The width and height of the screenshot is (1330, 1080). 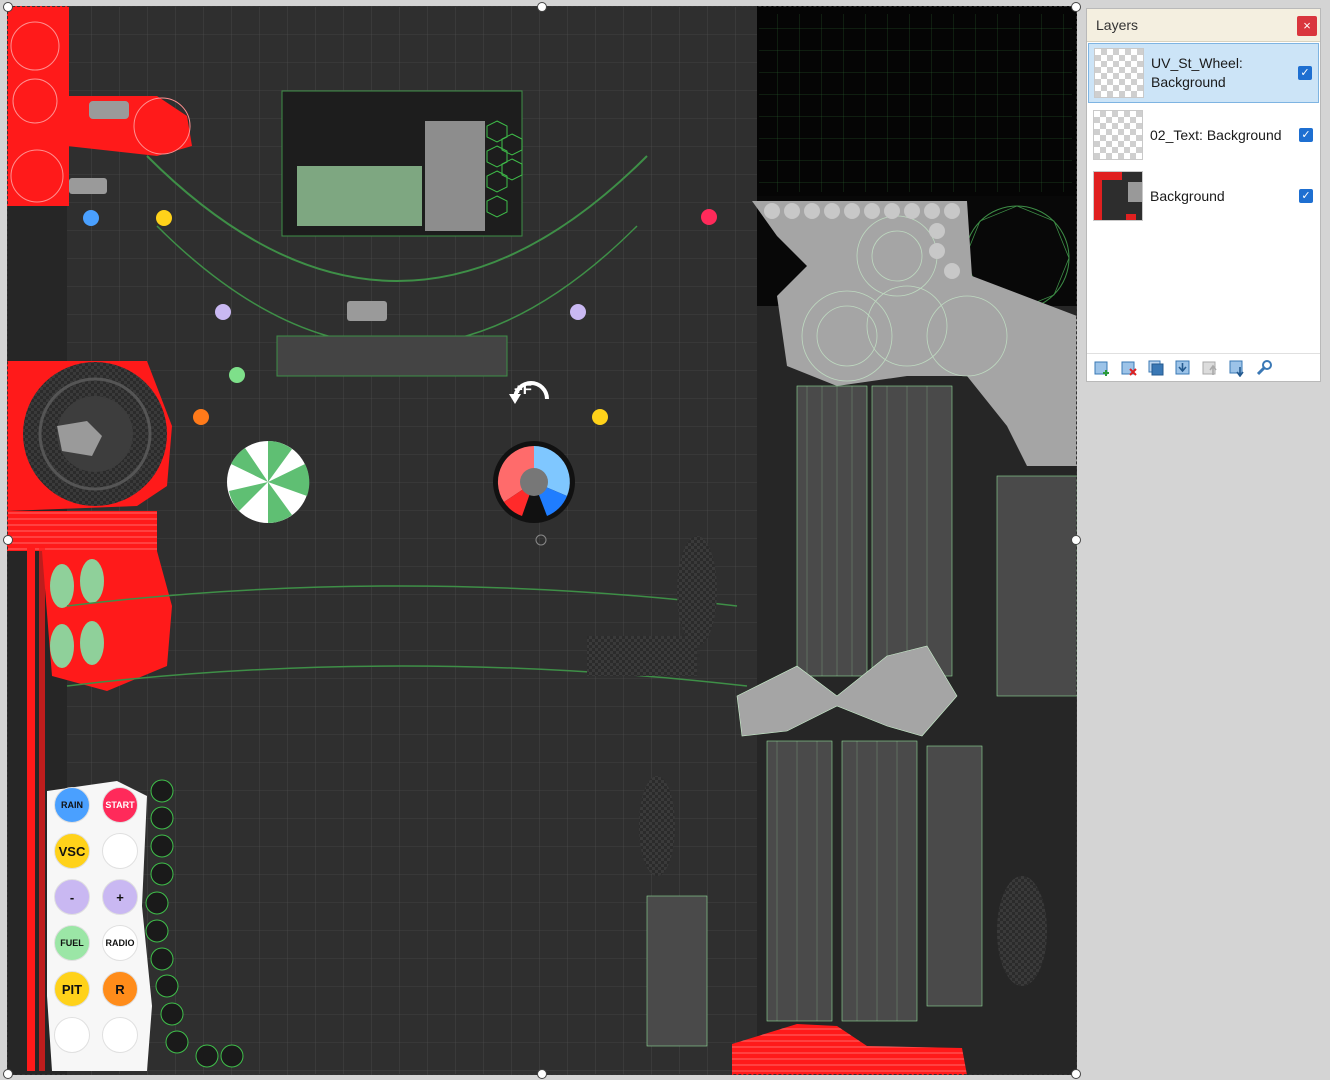 What do you see at coordinates (268, 482) in the screenshot?
I see `left-dial` at bounding box center [268, 482].